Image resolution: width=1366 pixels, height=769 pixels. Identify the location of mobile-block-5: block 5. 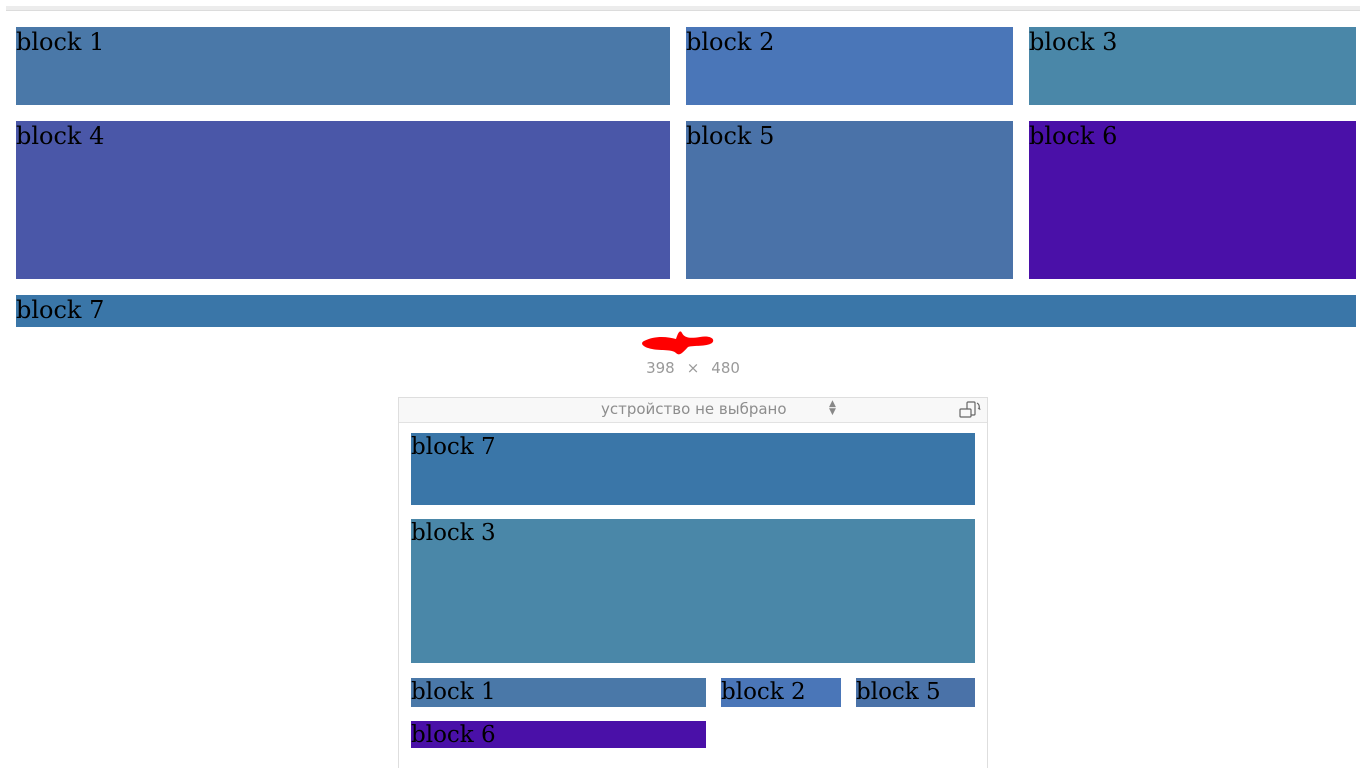
(915, 692).